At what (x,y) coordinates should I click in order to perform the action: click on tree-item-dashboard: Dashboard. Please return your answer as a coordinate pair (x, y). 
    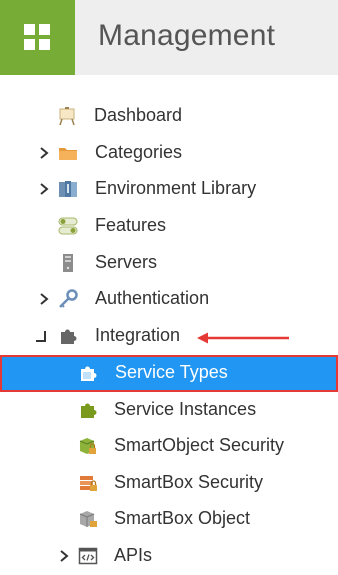
    Looking at the image, I should click on (169, 116).